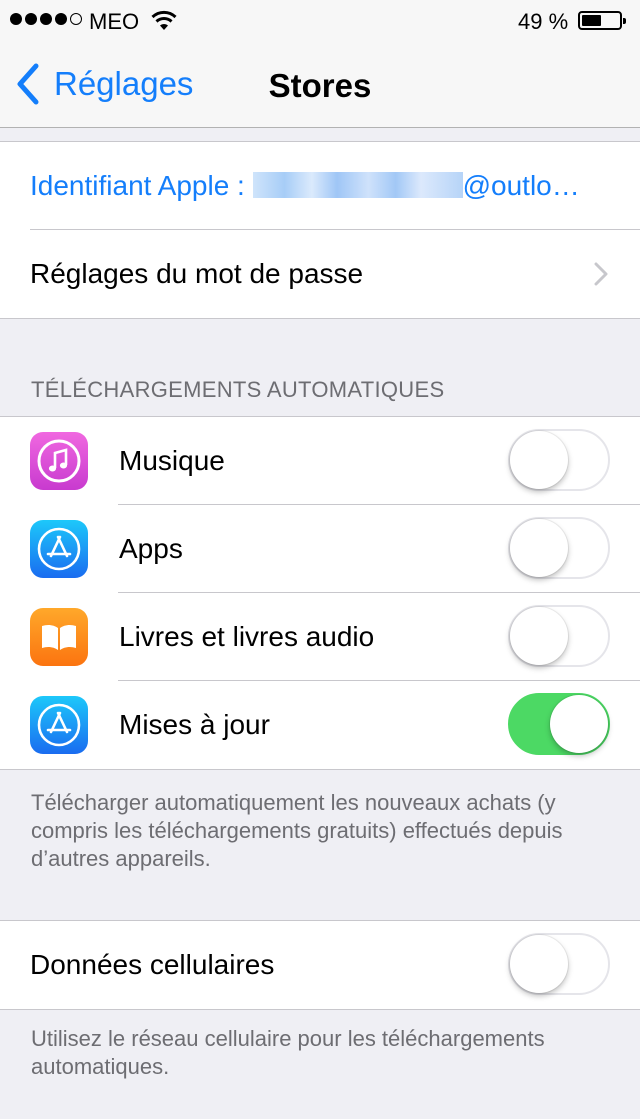  What do you see at coordinates (46, 19) in the screenshot?
I see `signal-strength-icon` at bounding box center [46, 19].